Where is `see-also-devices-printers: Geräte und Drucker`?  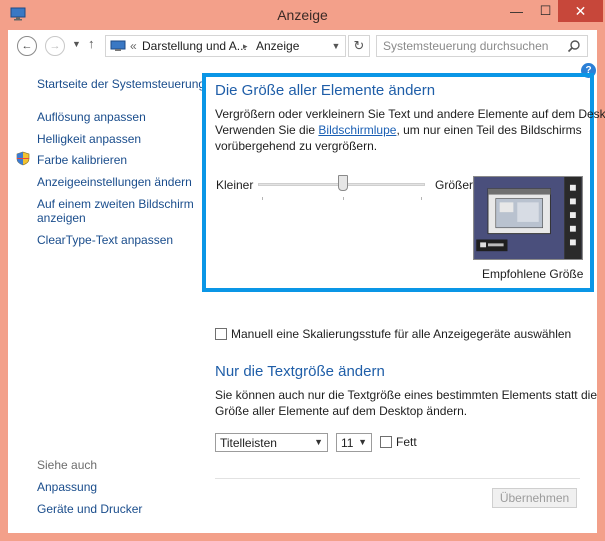 see-also-devices-printers: Geräte und Drucker is located at coordinates (89, 509).